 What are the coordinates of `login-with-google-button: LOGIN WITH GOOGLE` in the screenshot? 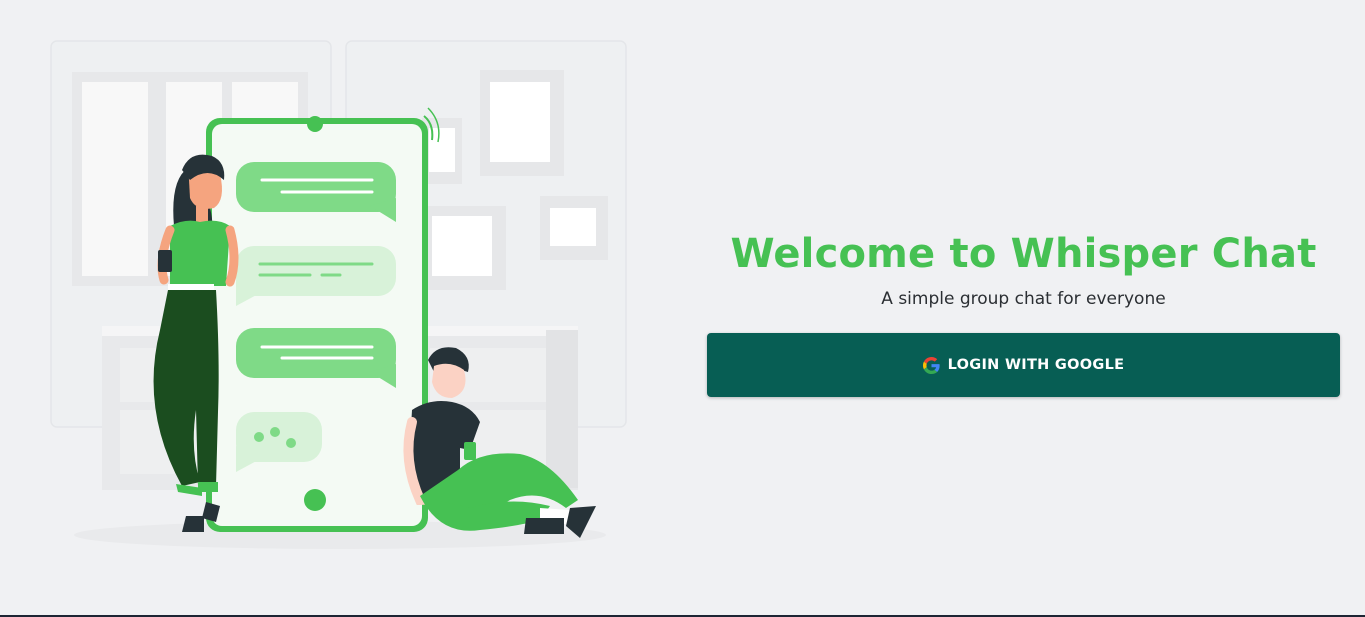 It's located at (1023, 365).